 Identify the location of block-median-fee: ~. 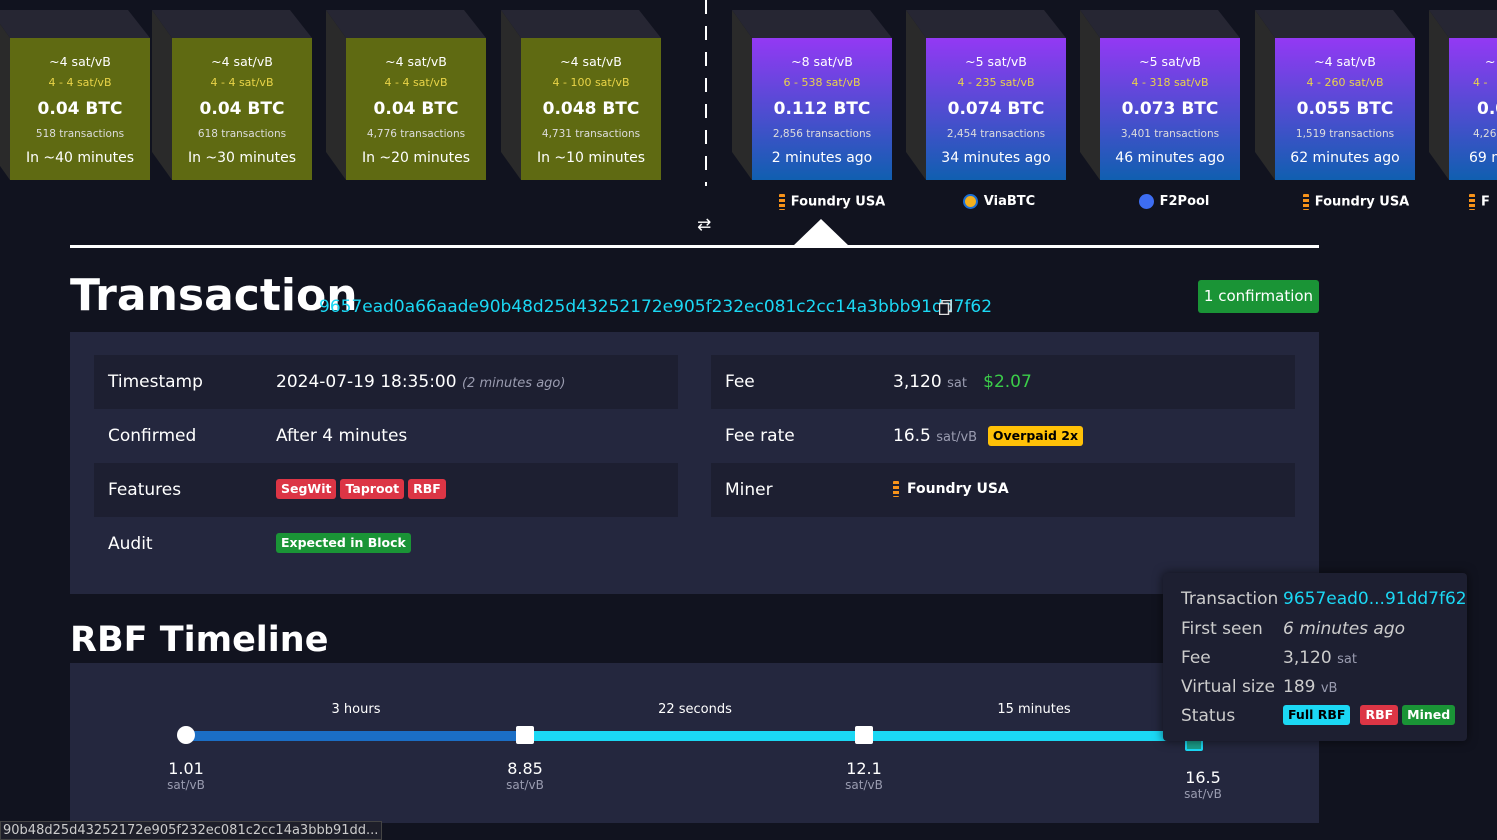
(1490, 61).